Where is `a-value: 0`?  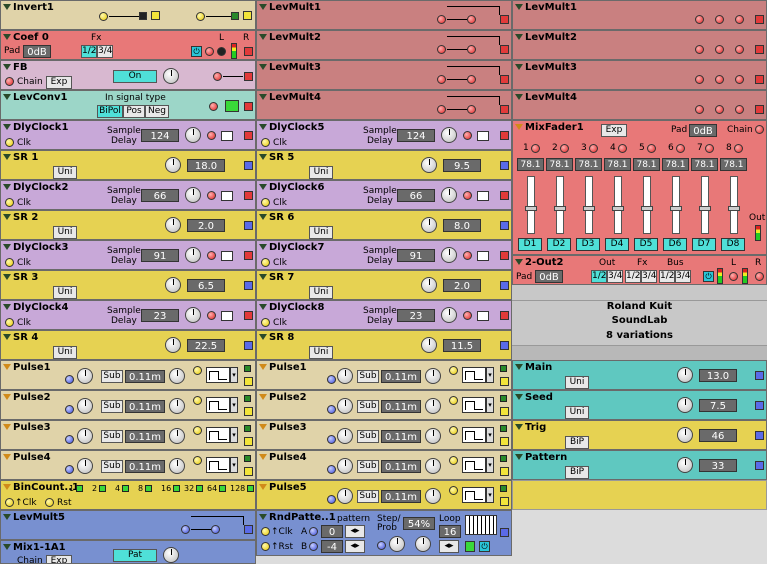
a-value: 0 is located at coordinates (332, 531).